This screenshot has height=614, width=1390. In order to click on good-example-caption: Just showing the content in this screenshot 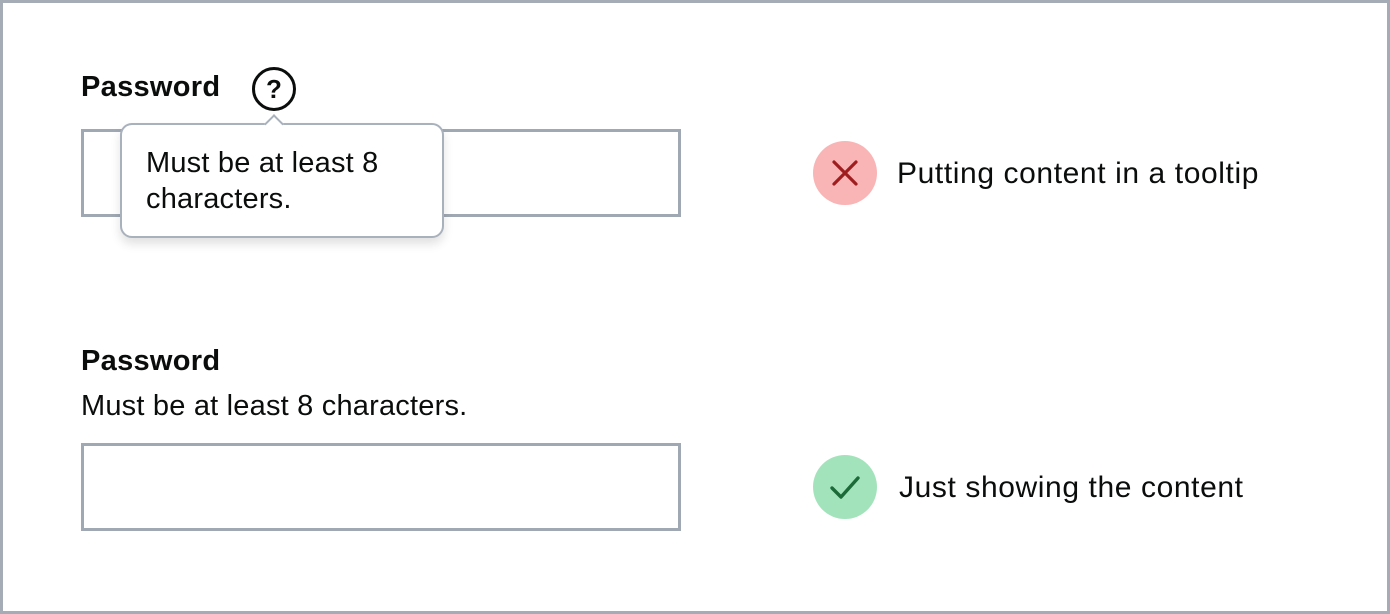, I will do `click(1071, 487)`.